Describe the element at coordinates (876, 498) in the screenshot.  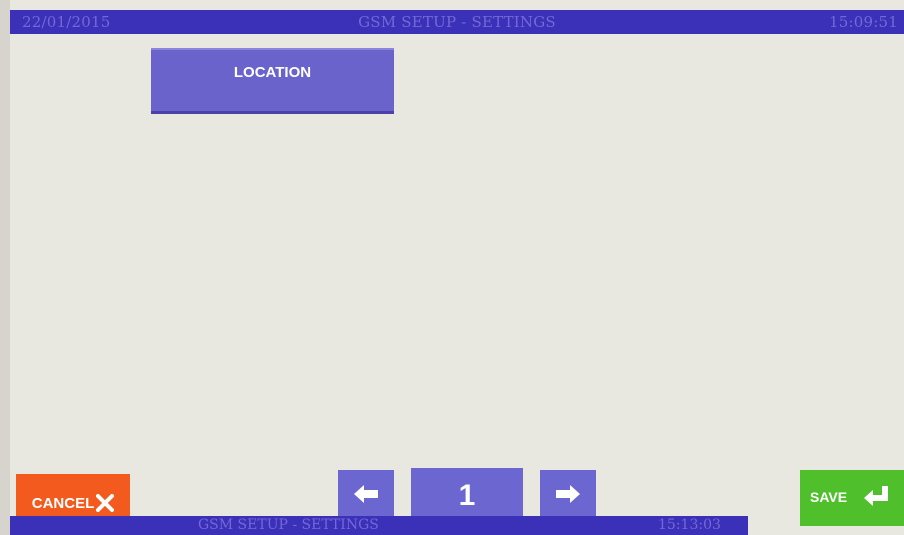
I see `enter-return-icon` at that location.